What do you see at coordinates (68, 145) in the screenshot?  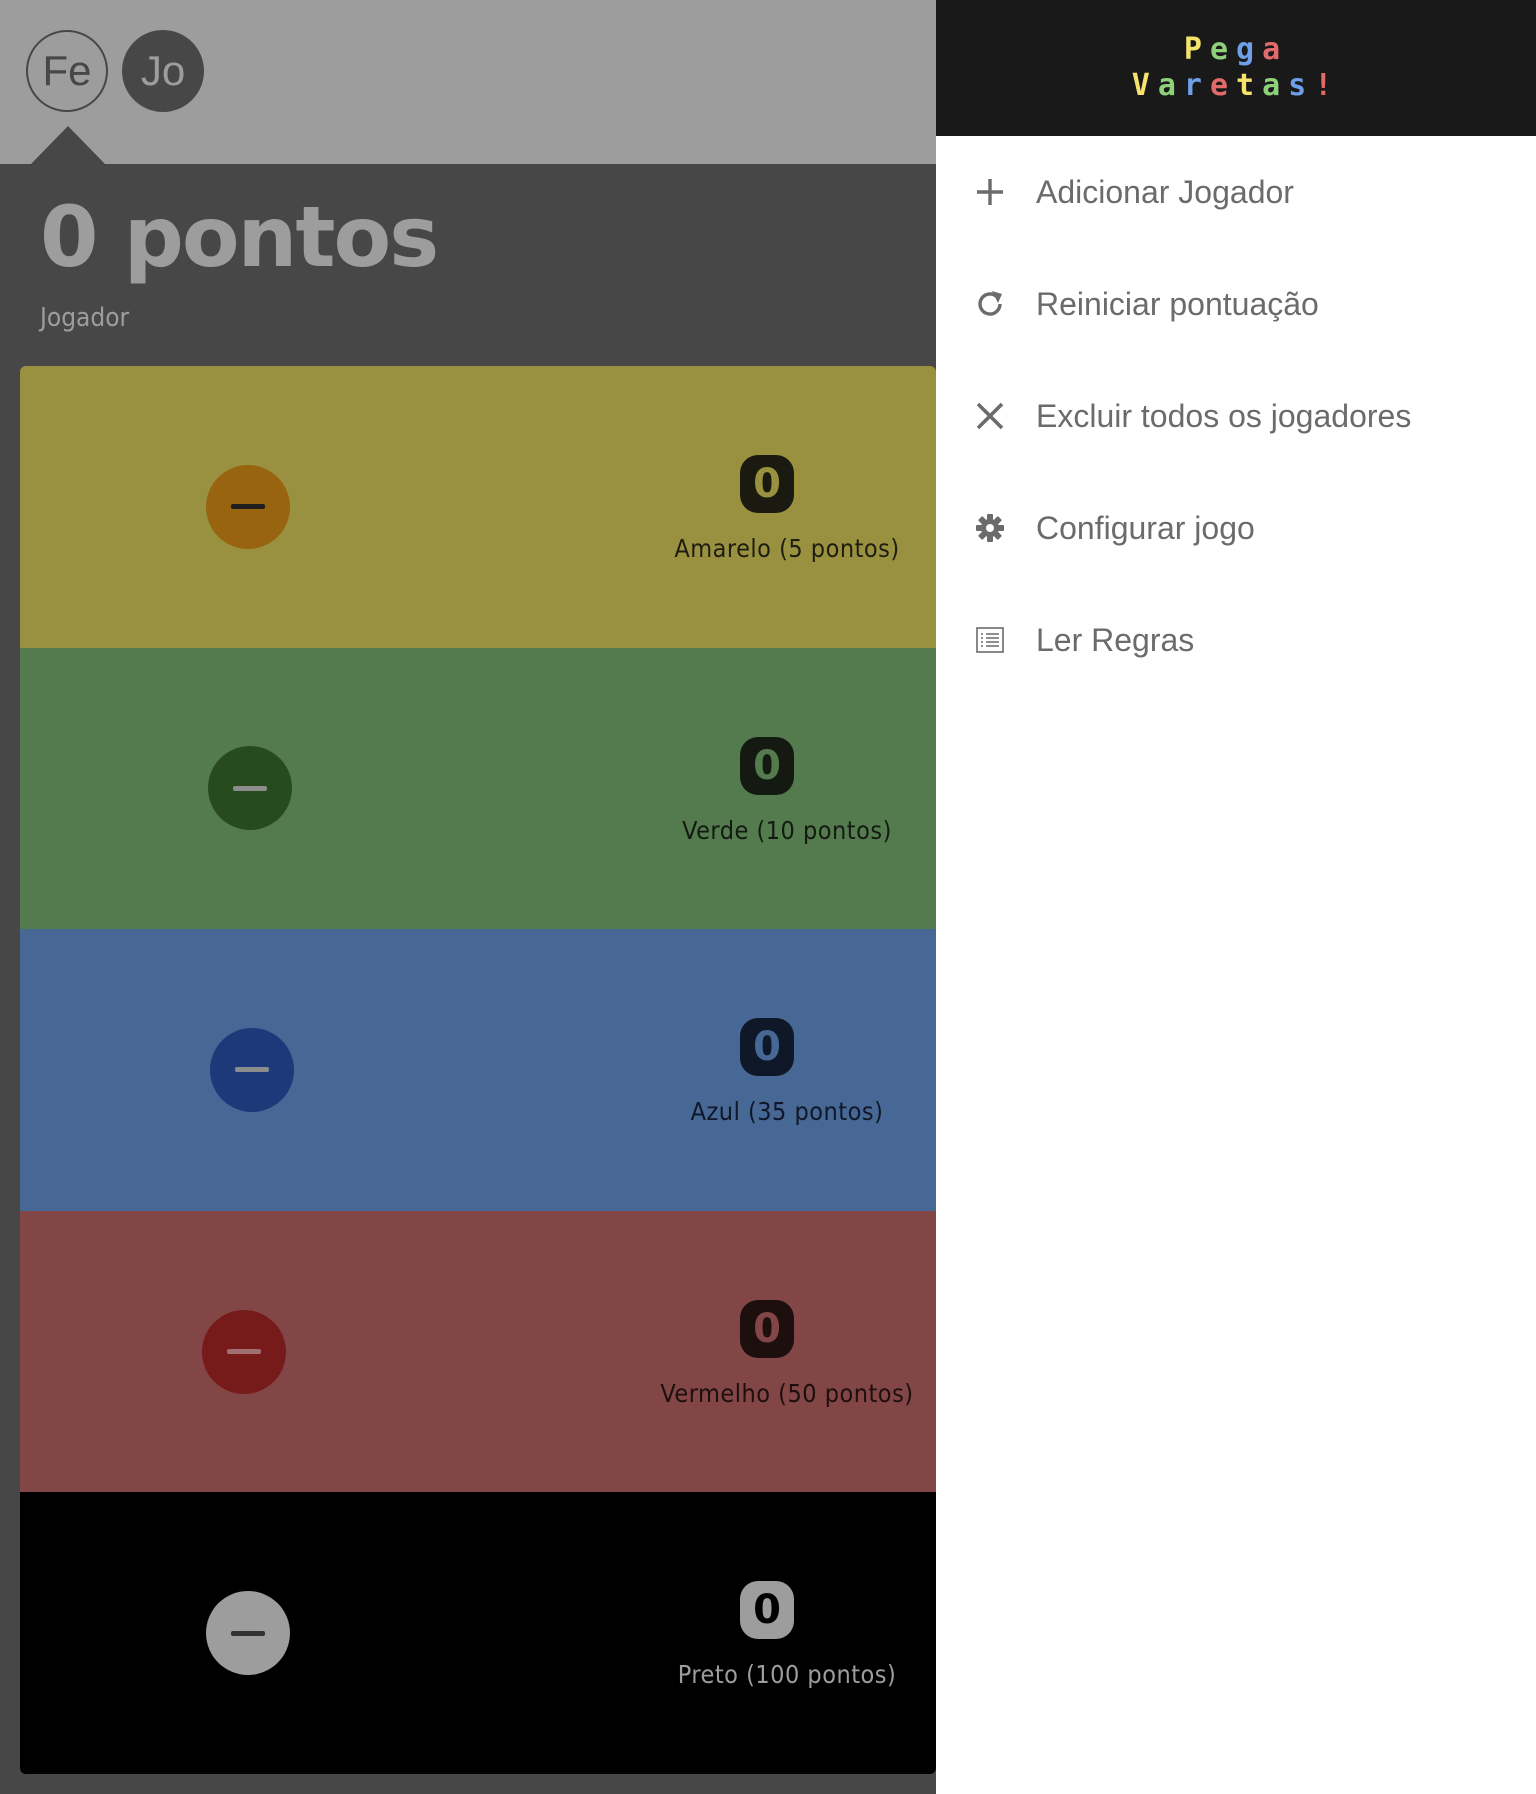 I see `selected-player-pointer` at bounding box center [68, 145].